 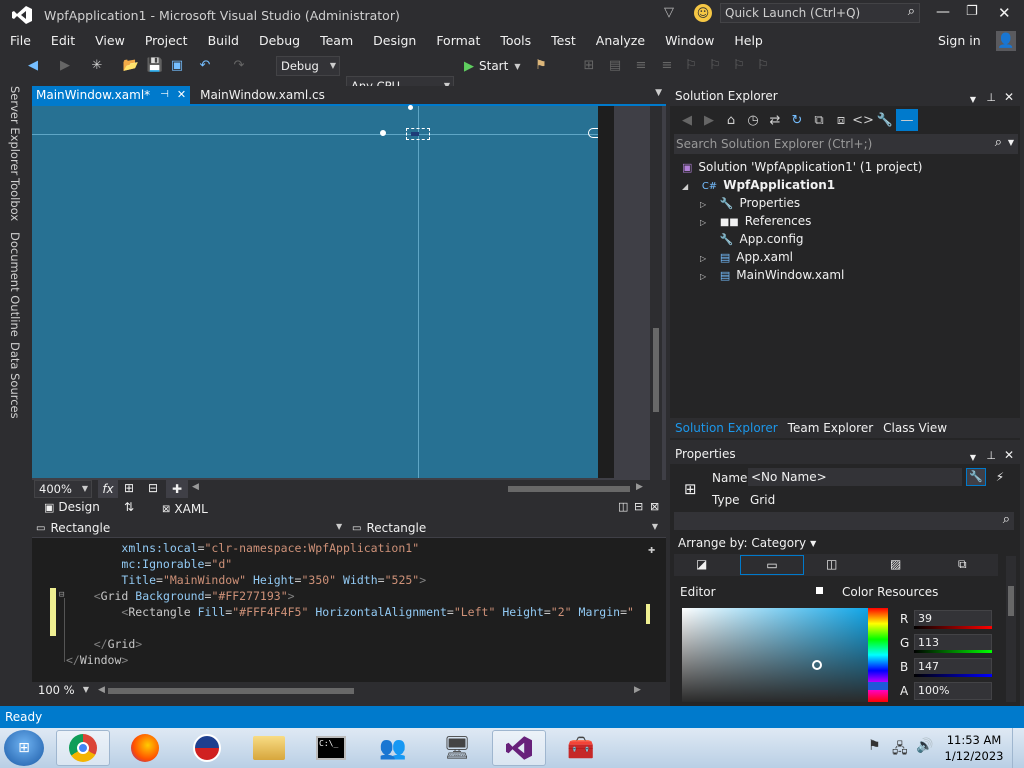 I want to click on taskbar-network-users: 👥, so click(x=393, y=748).